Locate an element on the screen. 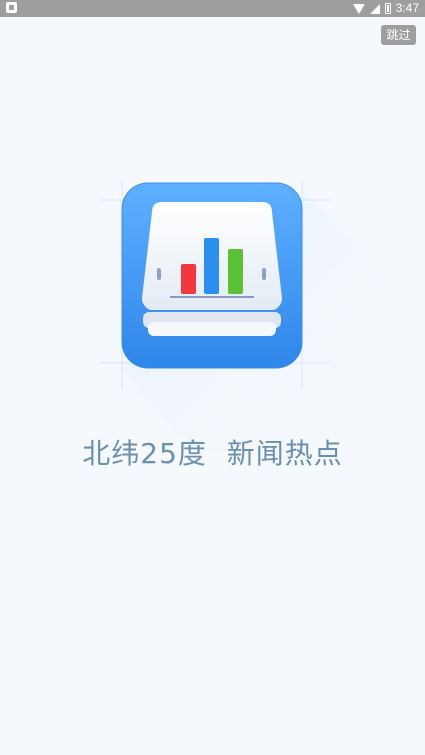  battery-icon is located at coordinates (387, 8).